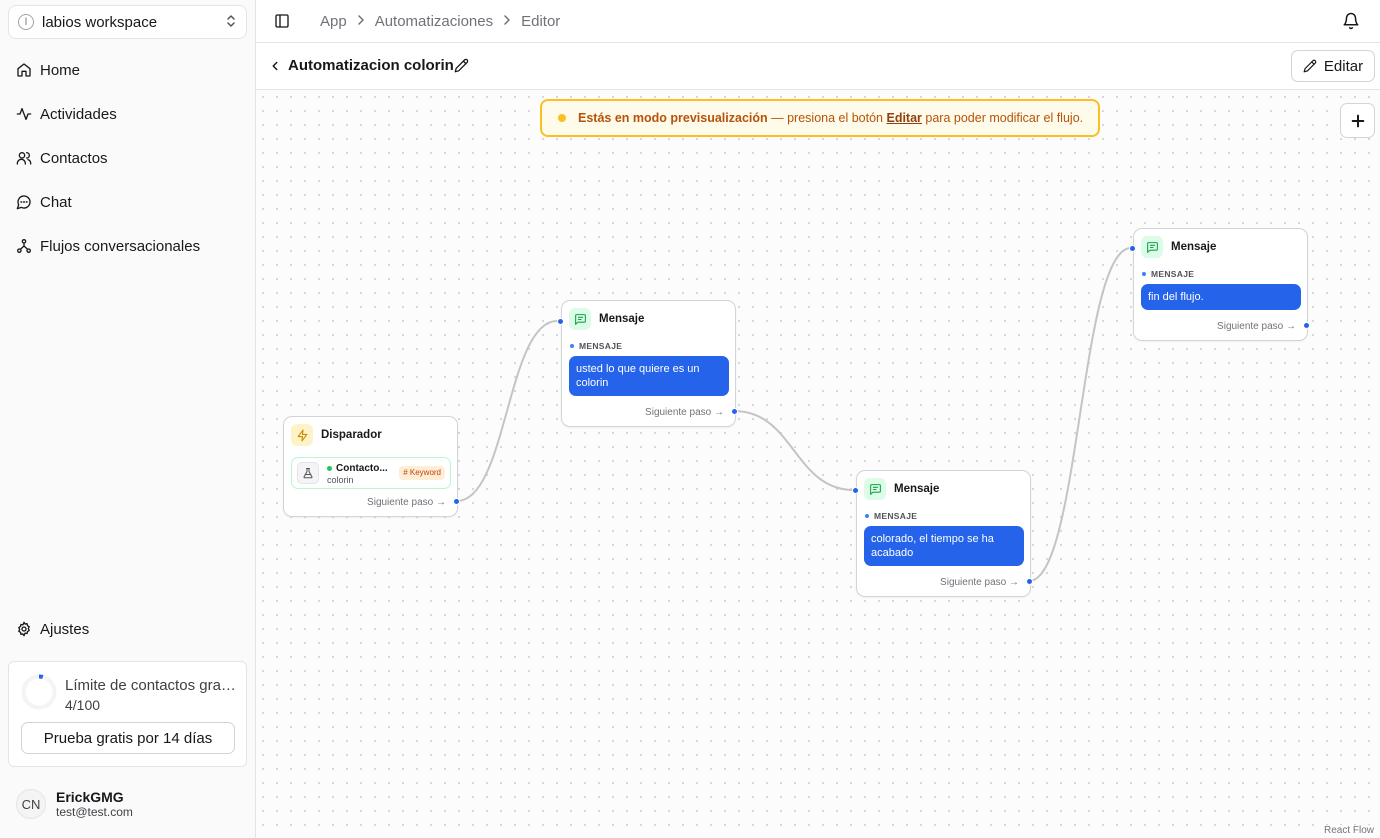  Describe the element at coordinates (65, 629) in the screenshot. I see `sidebar-item-label: Ajustes` at that location.